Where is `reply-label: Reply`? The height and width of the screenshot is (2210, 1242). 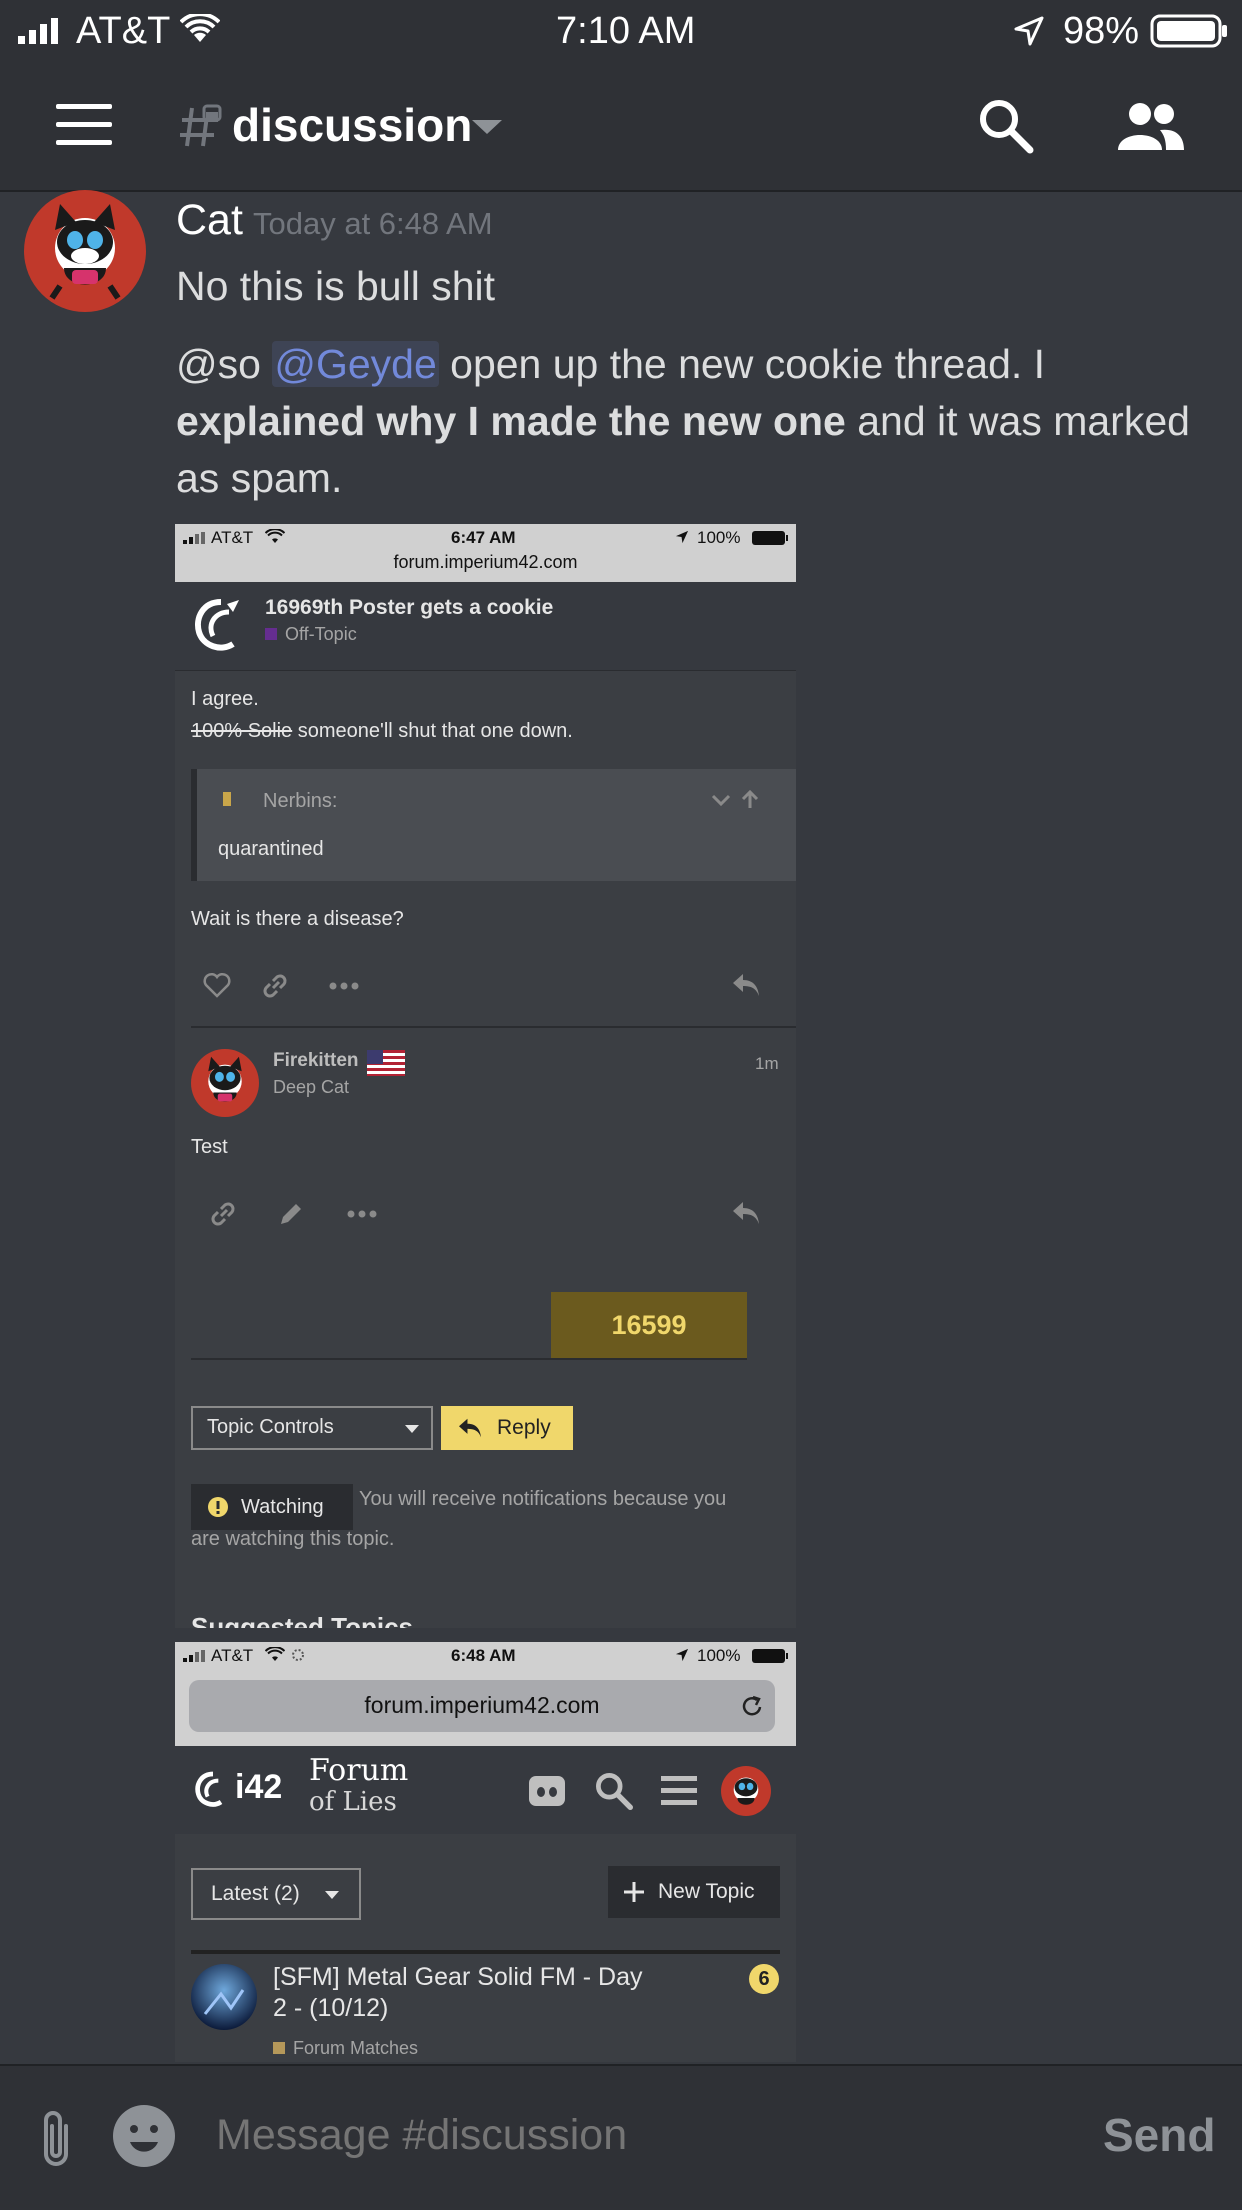 reply-label: Reply is located at coordinates (524, 1427).